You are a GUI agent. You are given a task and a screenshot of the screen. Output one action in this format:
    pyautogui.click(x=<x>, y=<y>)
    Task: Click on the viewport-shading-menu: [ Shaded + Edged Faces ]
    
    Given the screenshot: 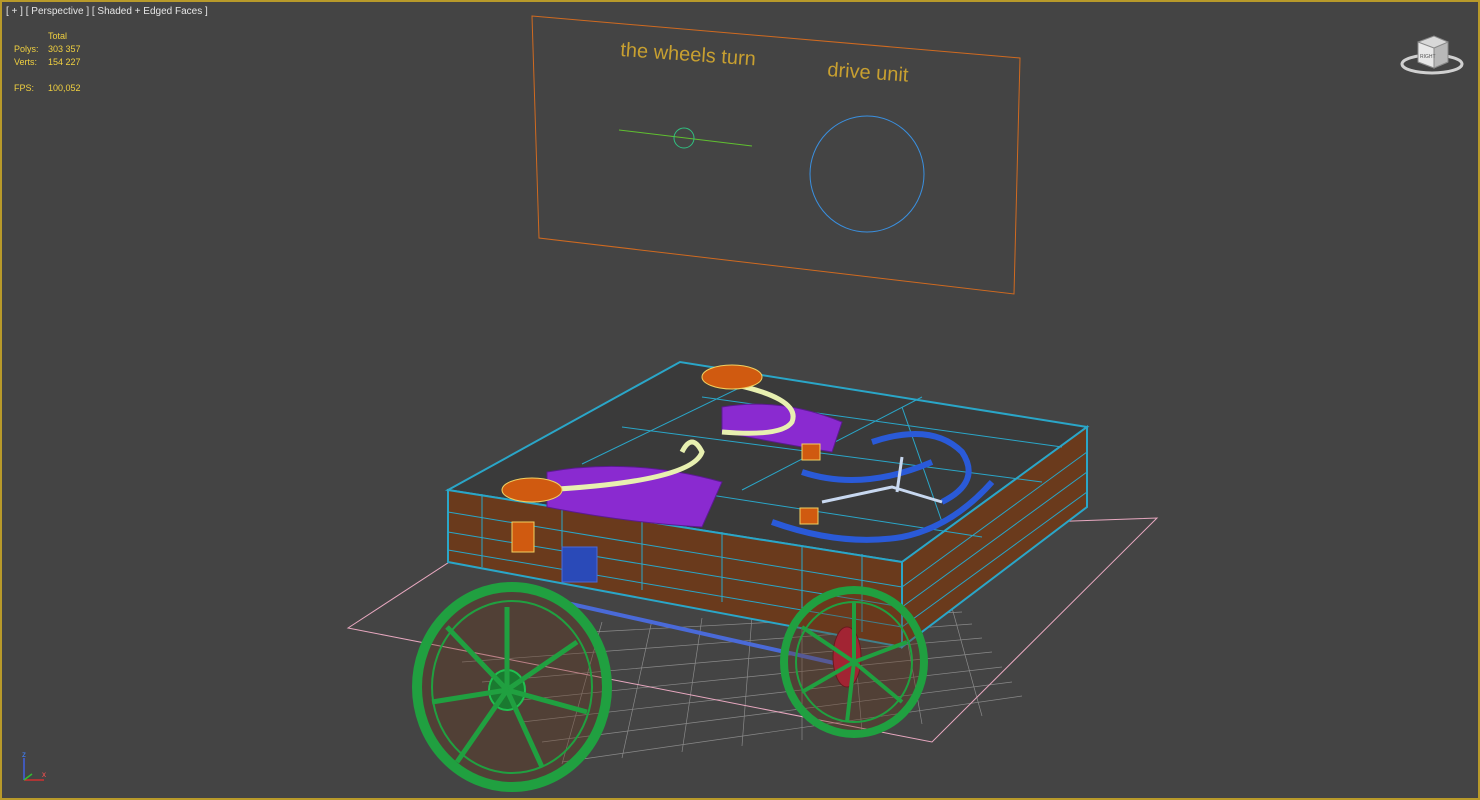 What is the action you would take?
    pyautogui.click(x=150, y=11)
    